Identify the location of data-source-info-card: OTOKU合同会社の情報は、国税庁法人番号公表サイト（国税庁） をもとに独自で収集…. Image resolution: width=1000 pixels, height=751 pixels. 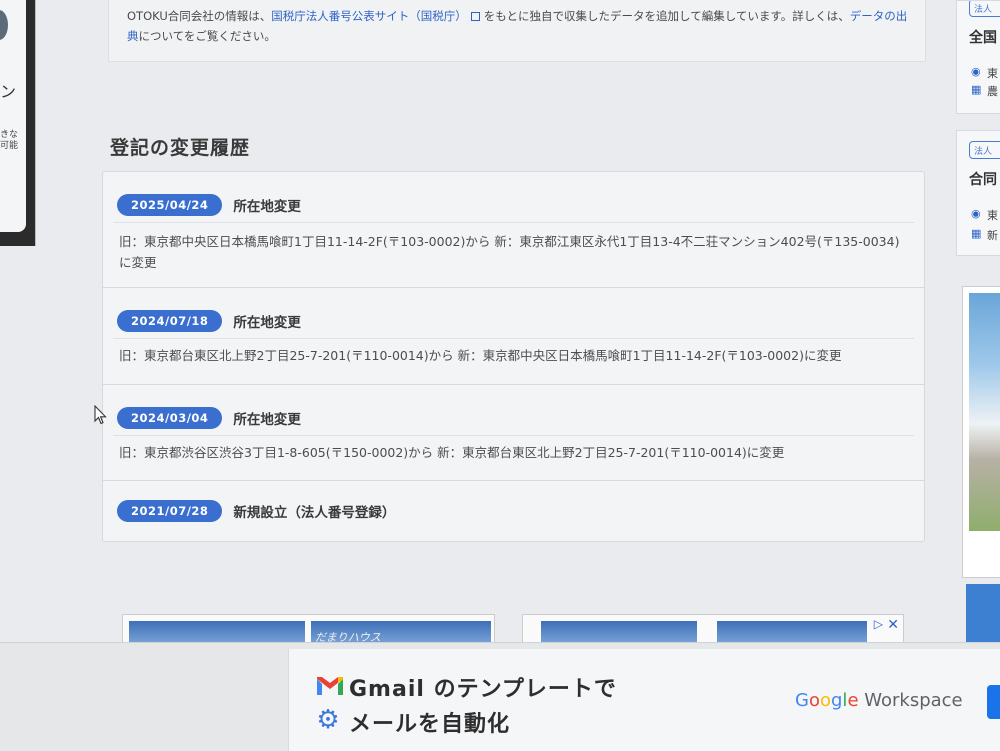
(517, 31).